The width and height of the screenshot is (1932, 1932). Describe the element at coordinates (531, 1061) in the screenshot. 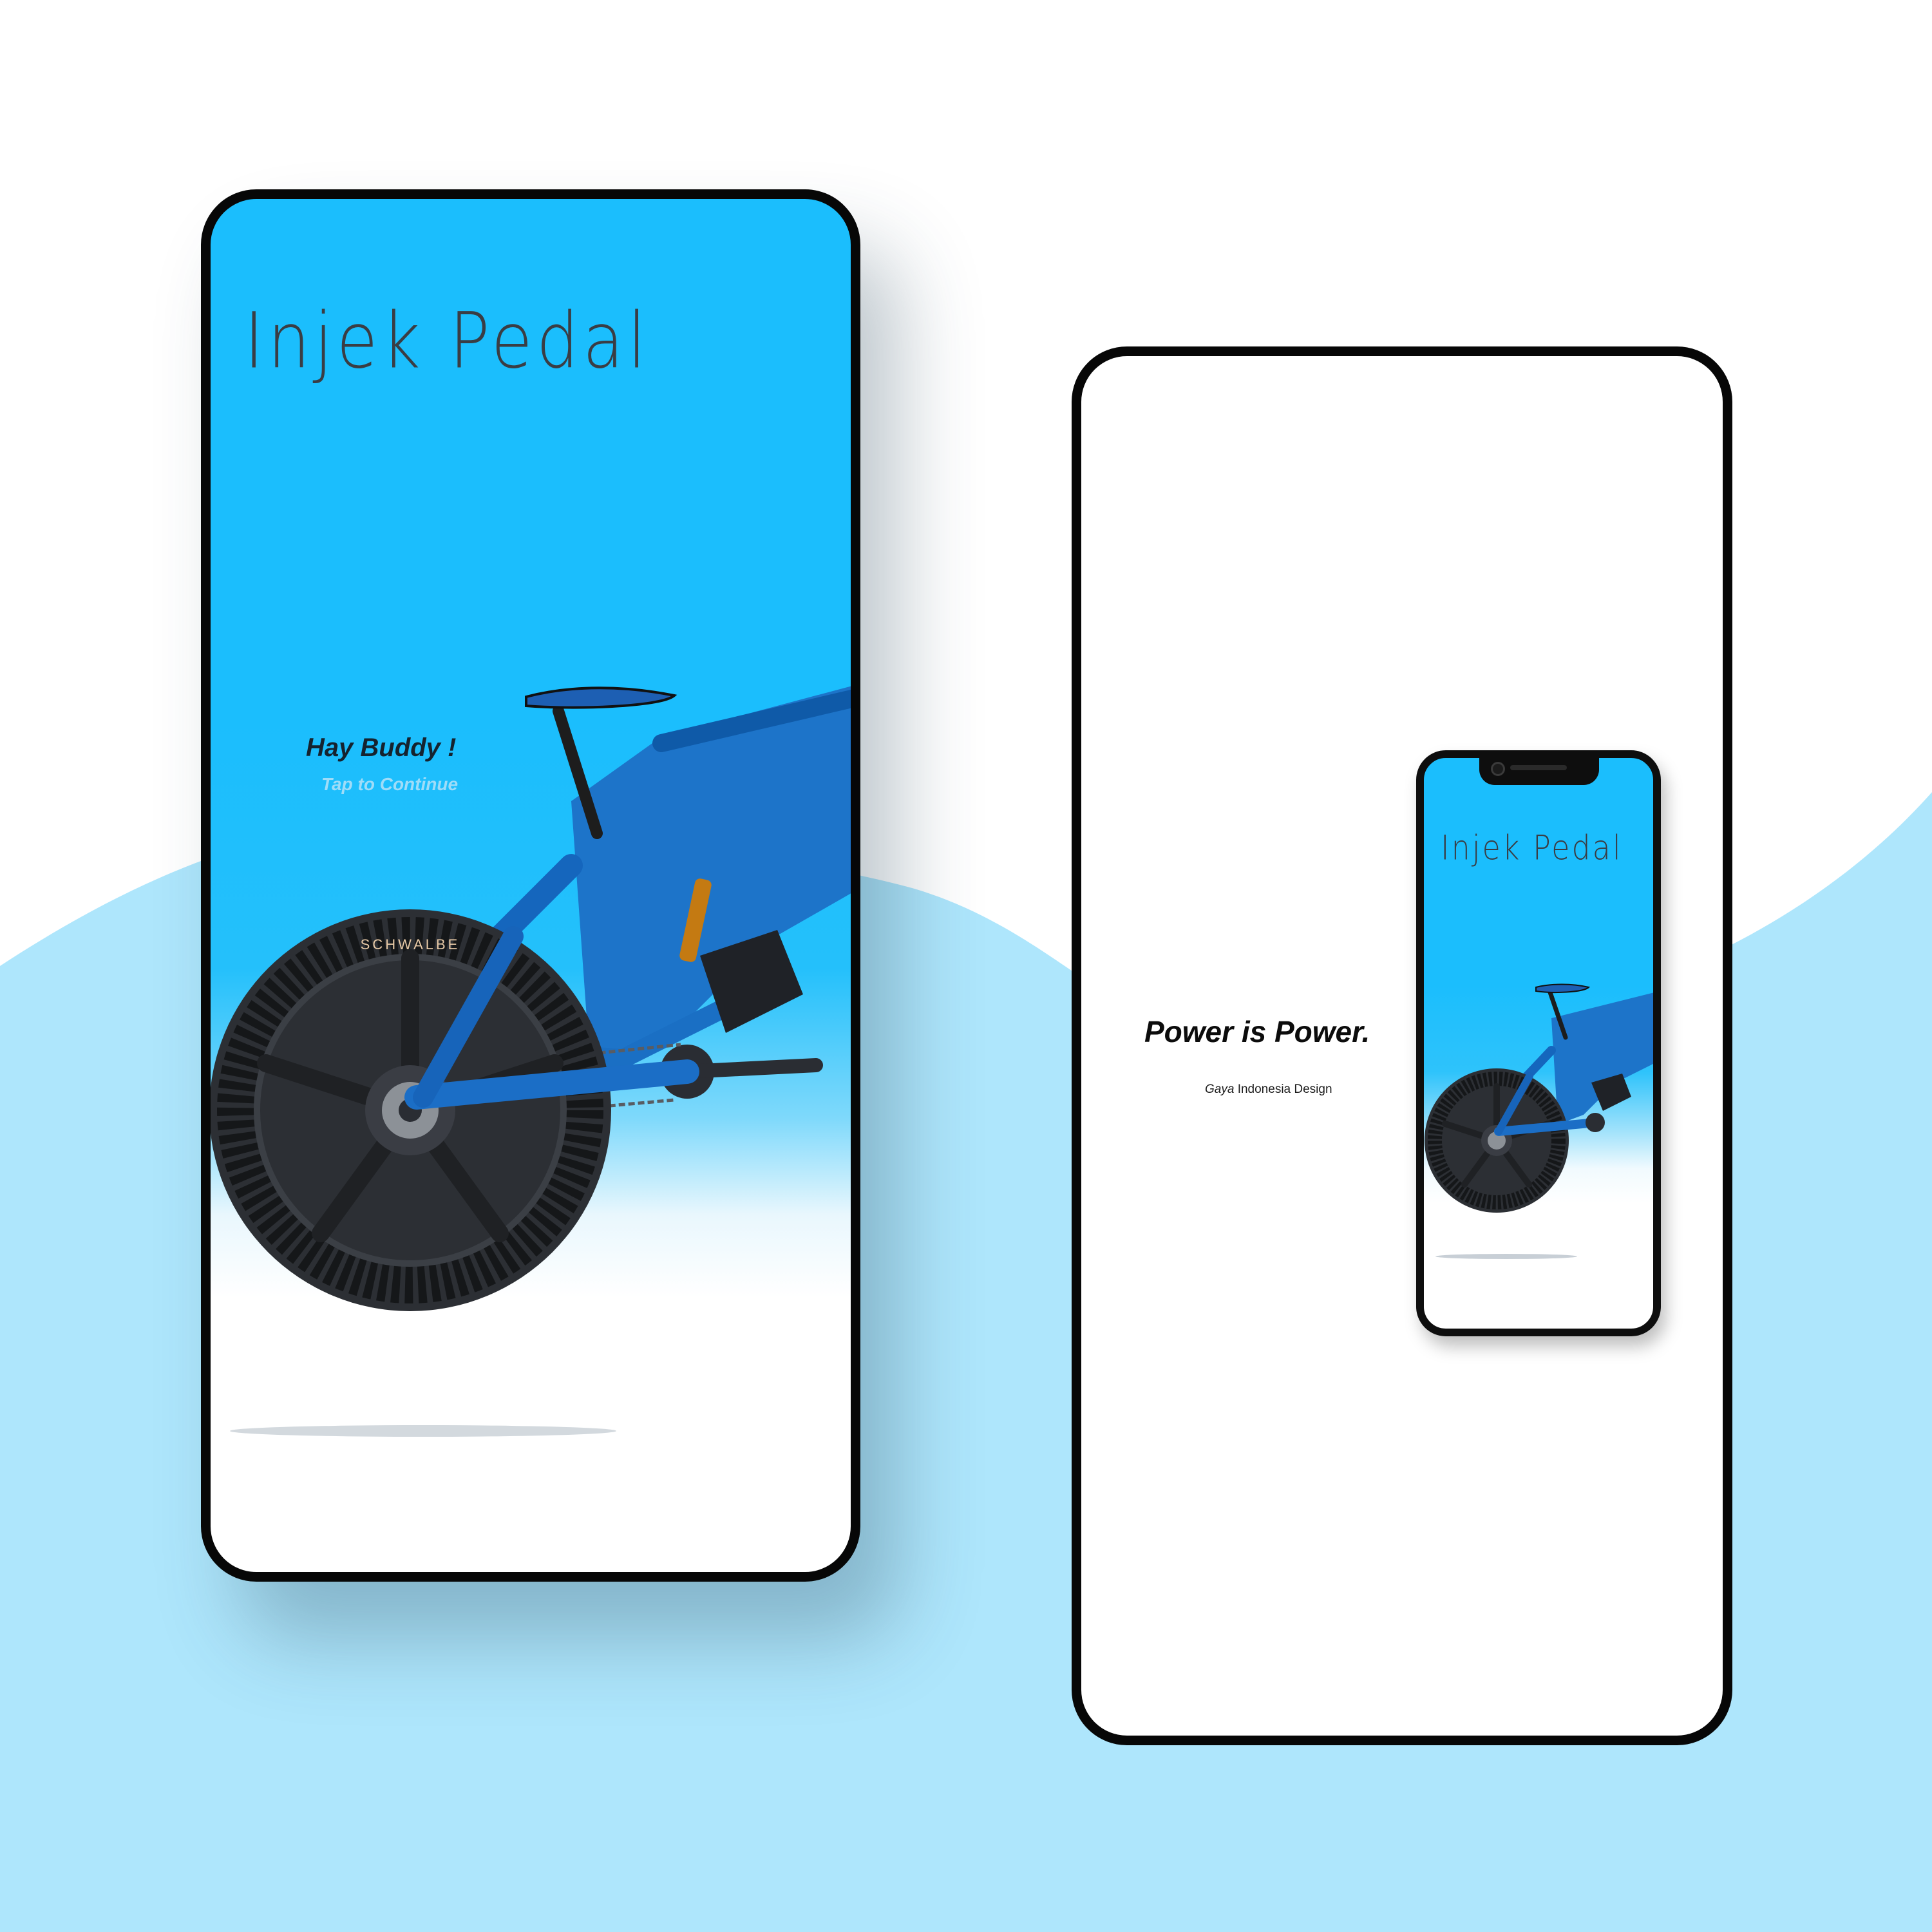

I see `bike-image: SCHWALBE` at that location.